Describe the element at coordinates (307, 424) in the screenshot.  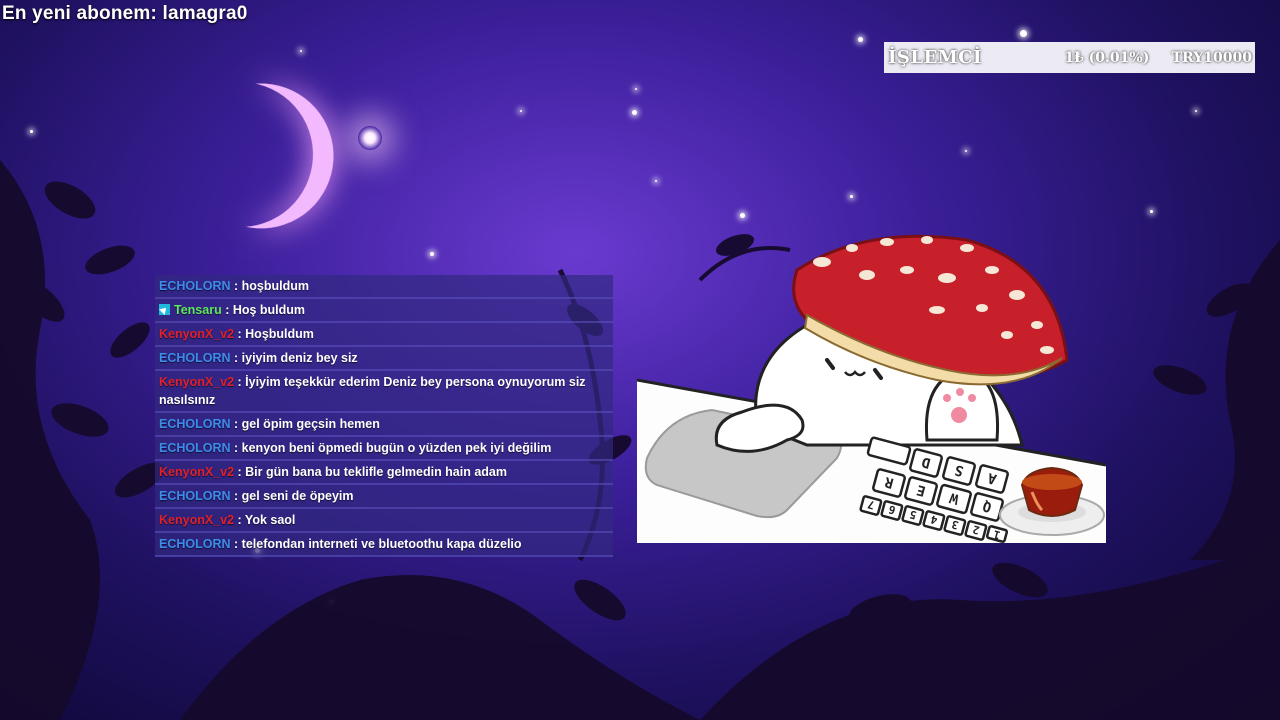
I see `chat-text: : gel öpim geçsin hemen` at that location.